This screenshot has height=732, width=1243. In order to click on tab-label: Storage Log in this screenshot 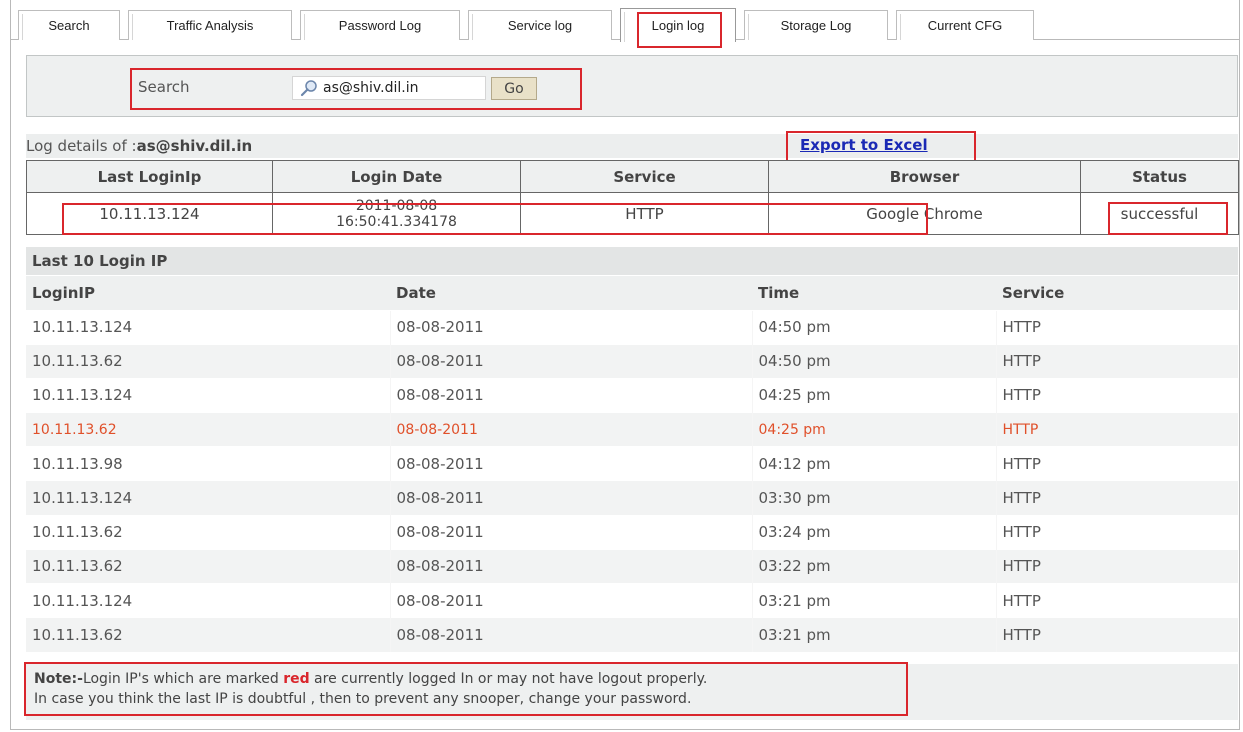, I will do `click(816, 25)`.